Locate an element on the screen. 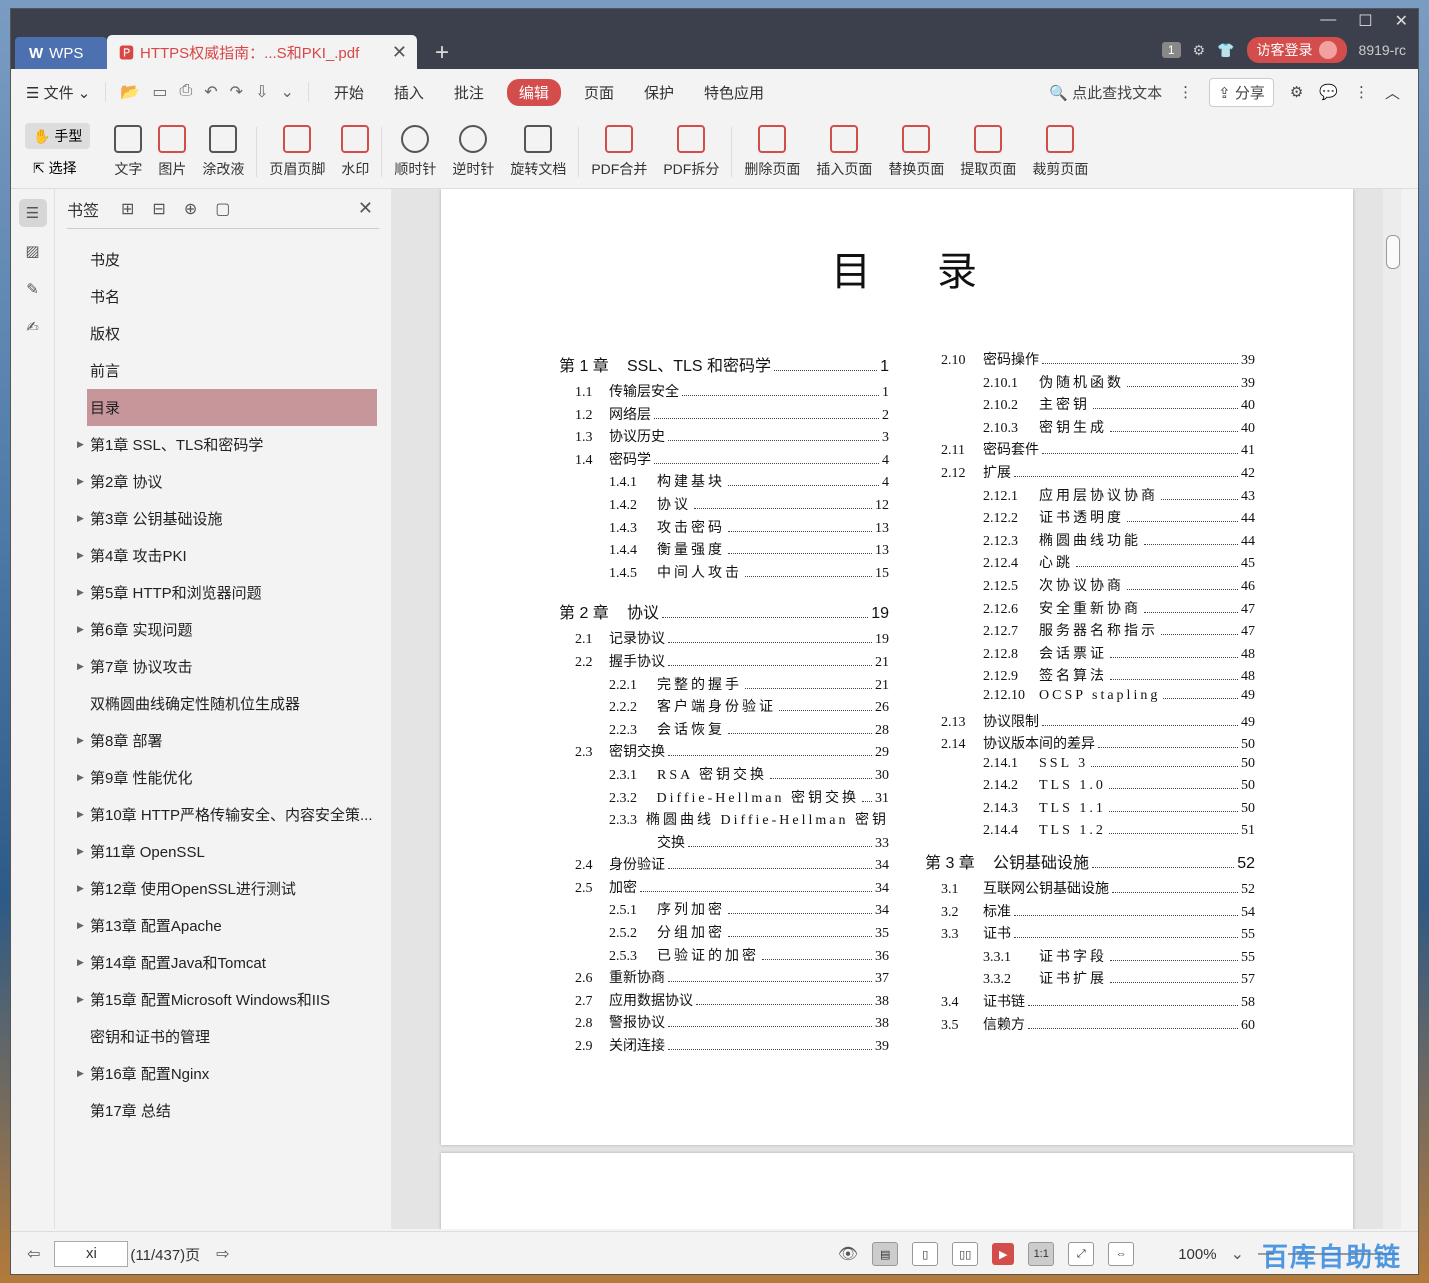 The width and height of the screenshot is (1429, 1283). more-options-icon: ⋮ is located at coordinates (1361, 92).